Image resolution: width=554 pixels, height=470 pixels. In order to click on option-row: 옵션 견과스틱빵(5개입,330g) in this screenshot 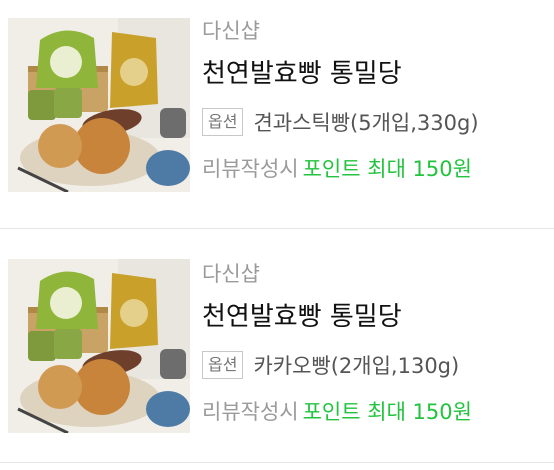, I will do `click(373, 122)`.